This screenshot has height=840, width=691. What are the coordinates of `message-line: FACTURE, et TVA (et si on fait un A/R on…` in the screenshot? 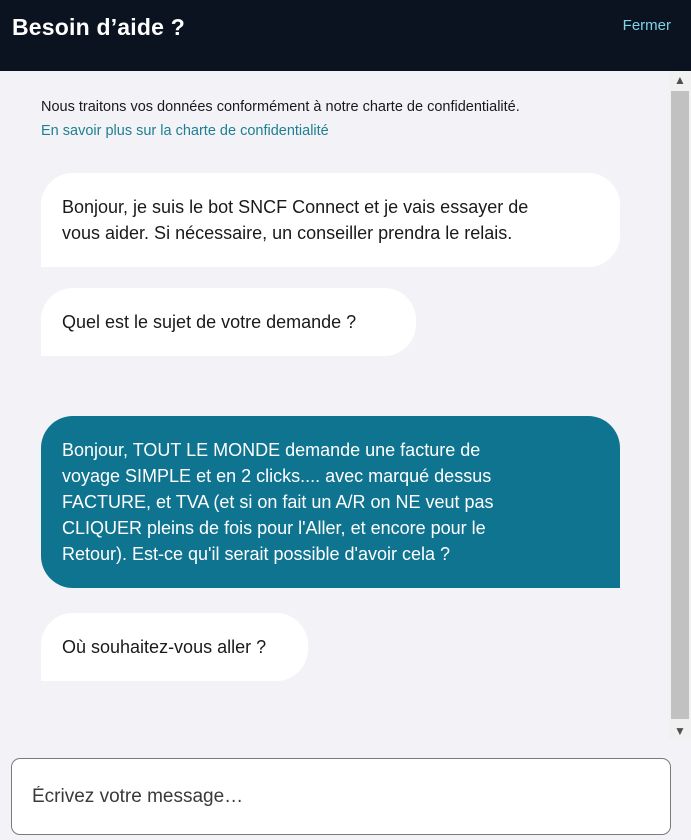 It's located at (278, 502).